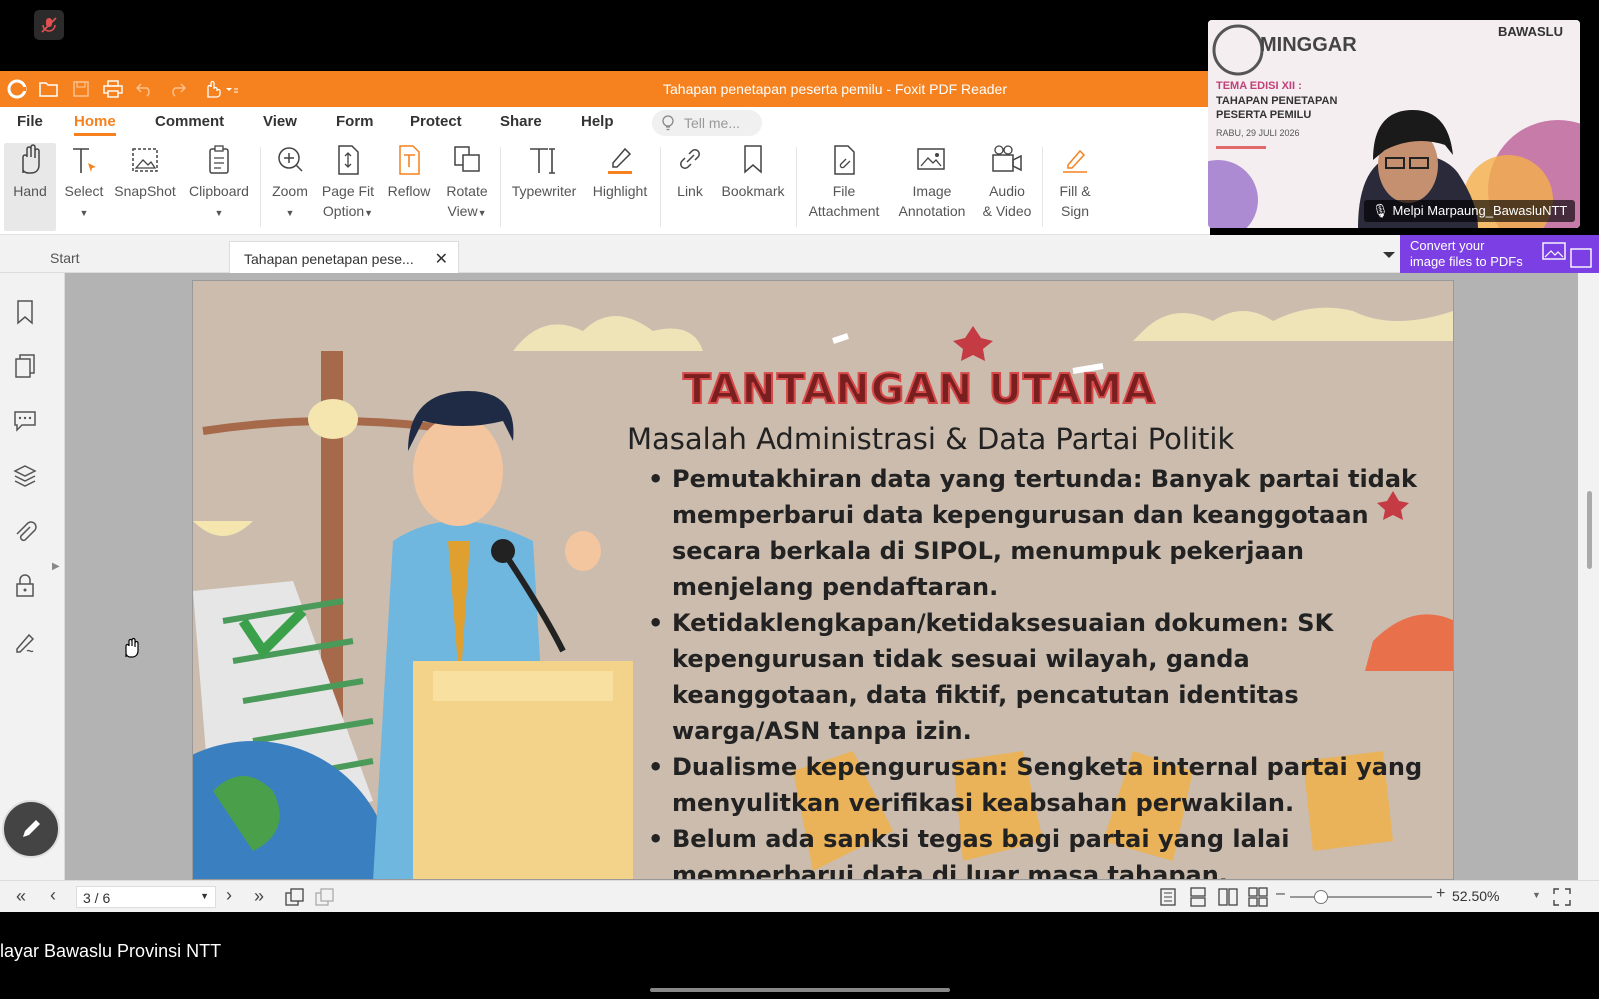 The image size is (1599, 999). I want to click on zoom-label: Zoom, so click(290, 191).